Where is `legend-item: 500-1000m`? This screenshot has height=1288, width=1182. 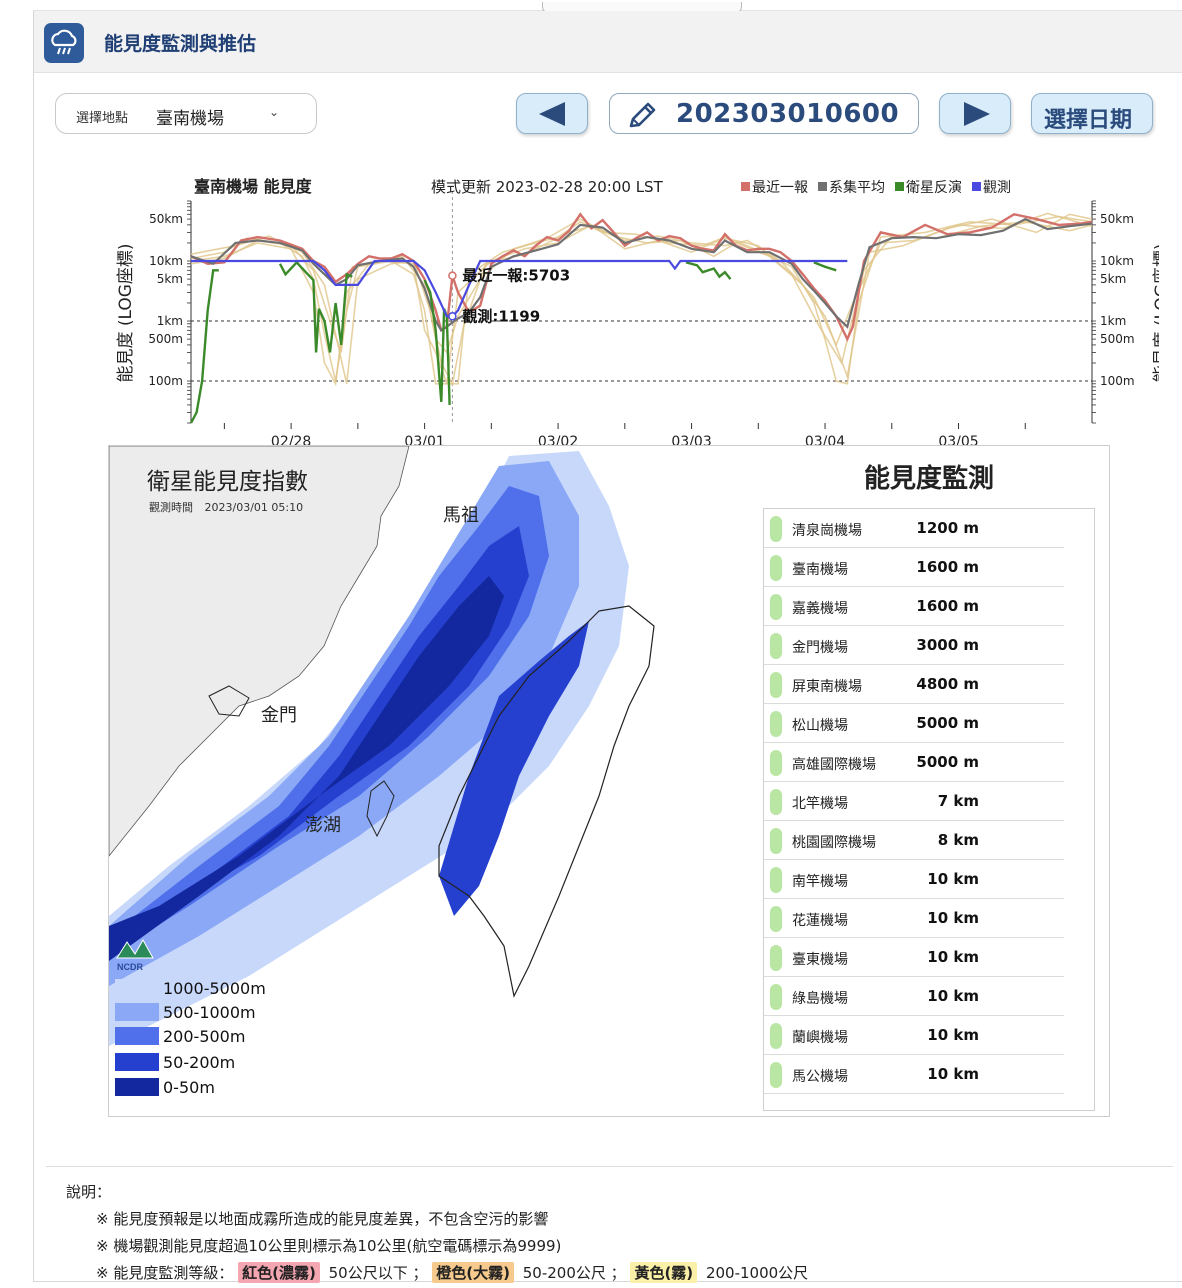
legend-item: 500-1000m is located at coordinates (205, 1012).